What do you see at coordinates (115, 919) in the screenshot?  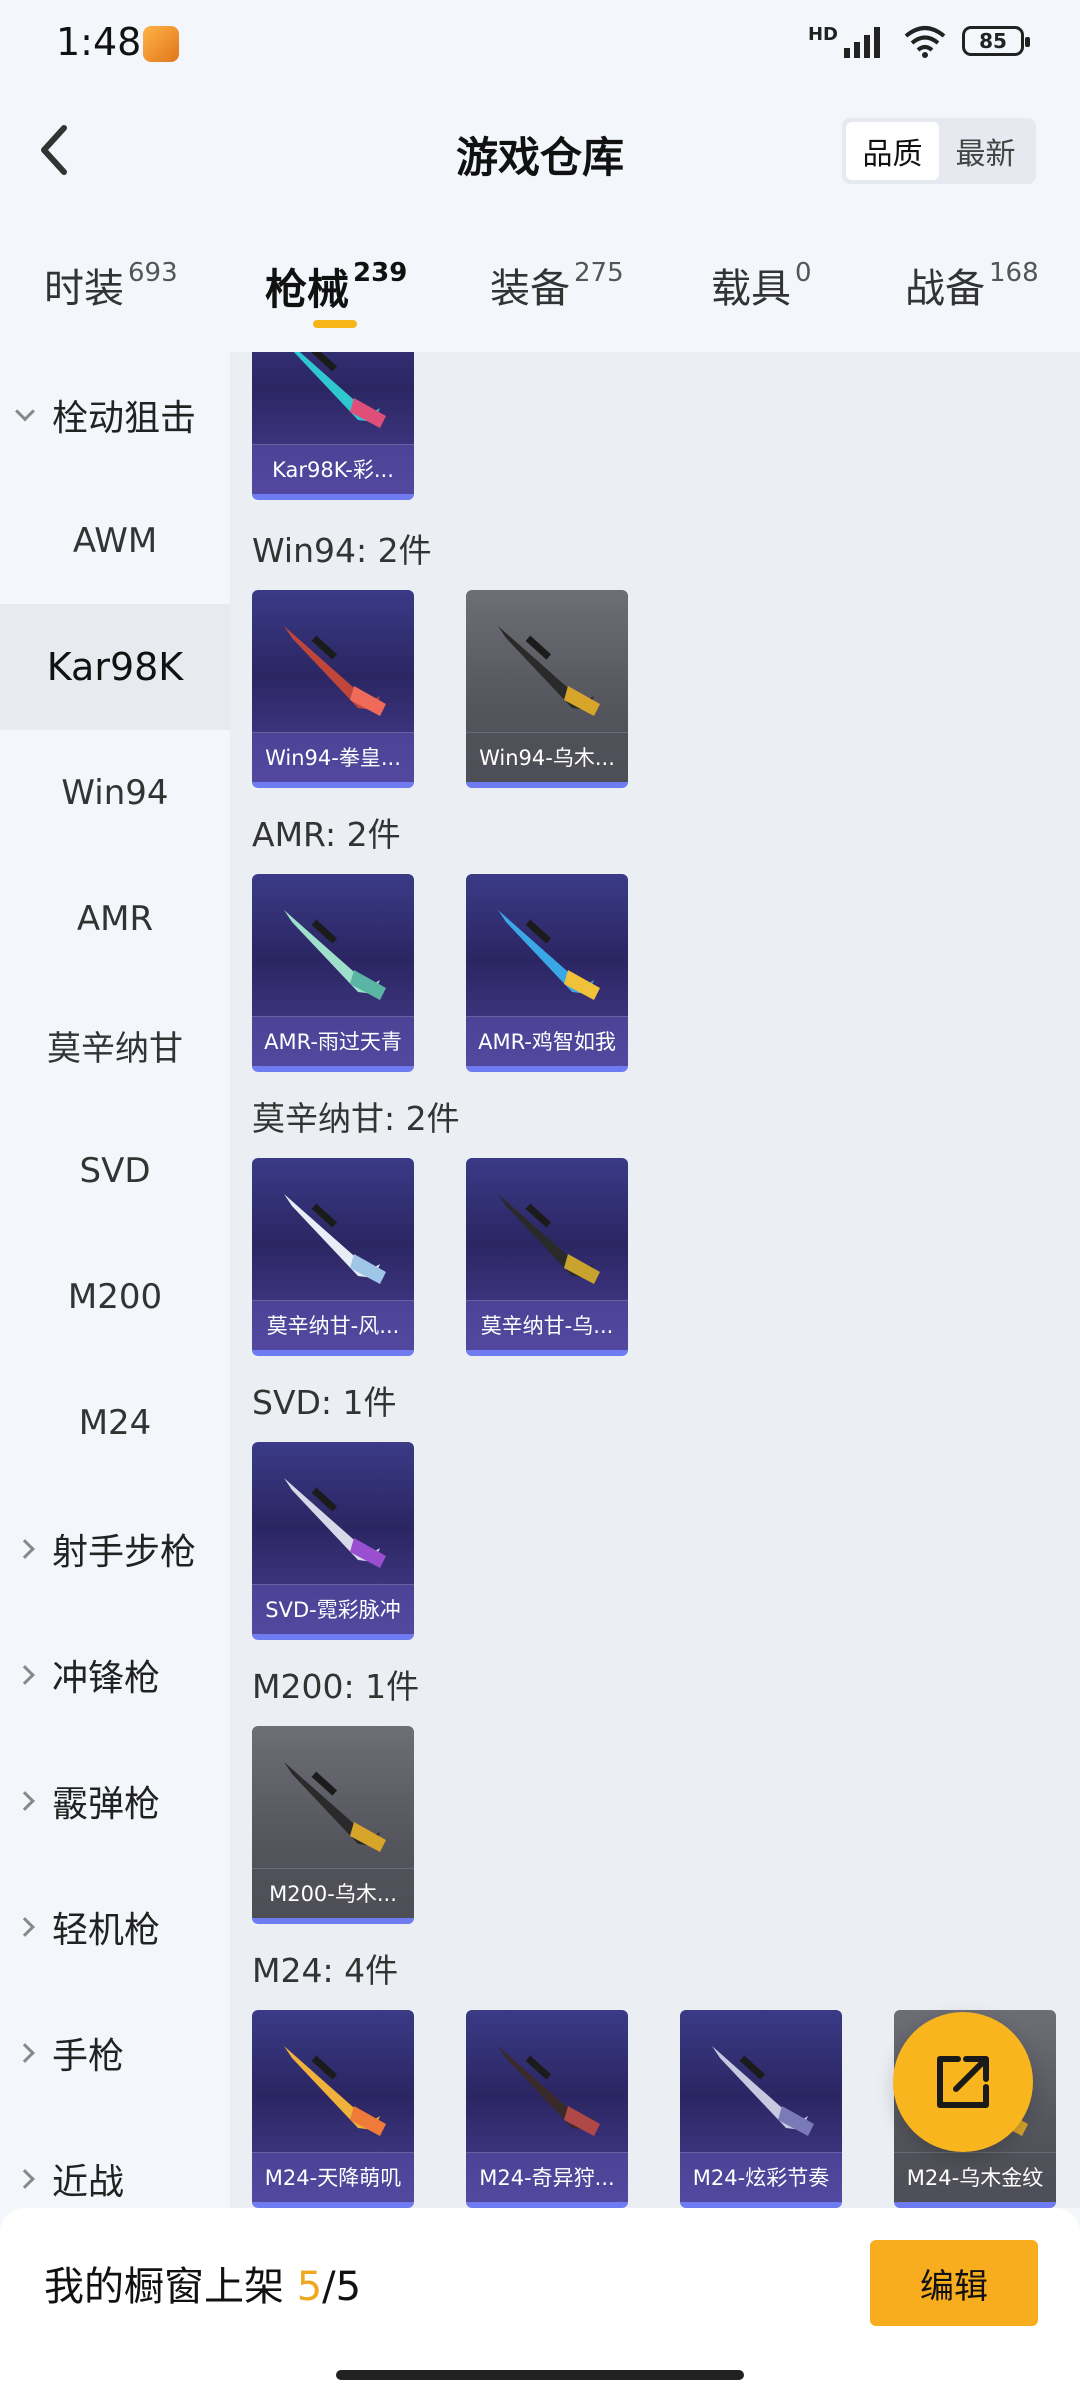 I see `sidebar-item-amr: AMR` at bounding box center [115, 919].